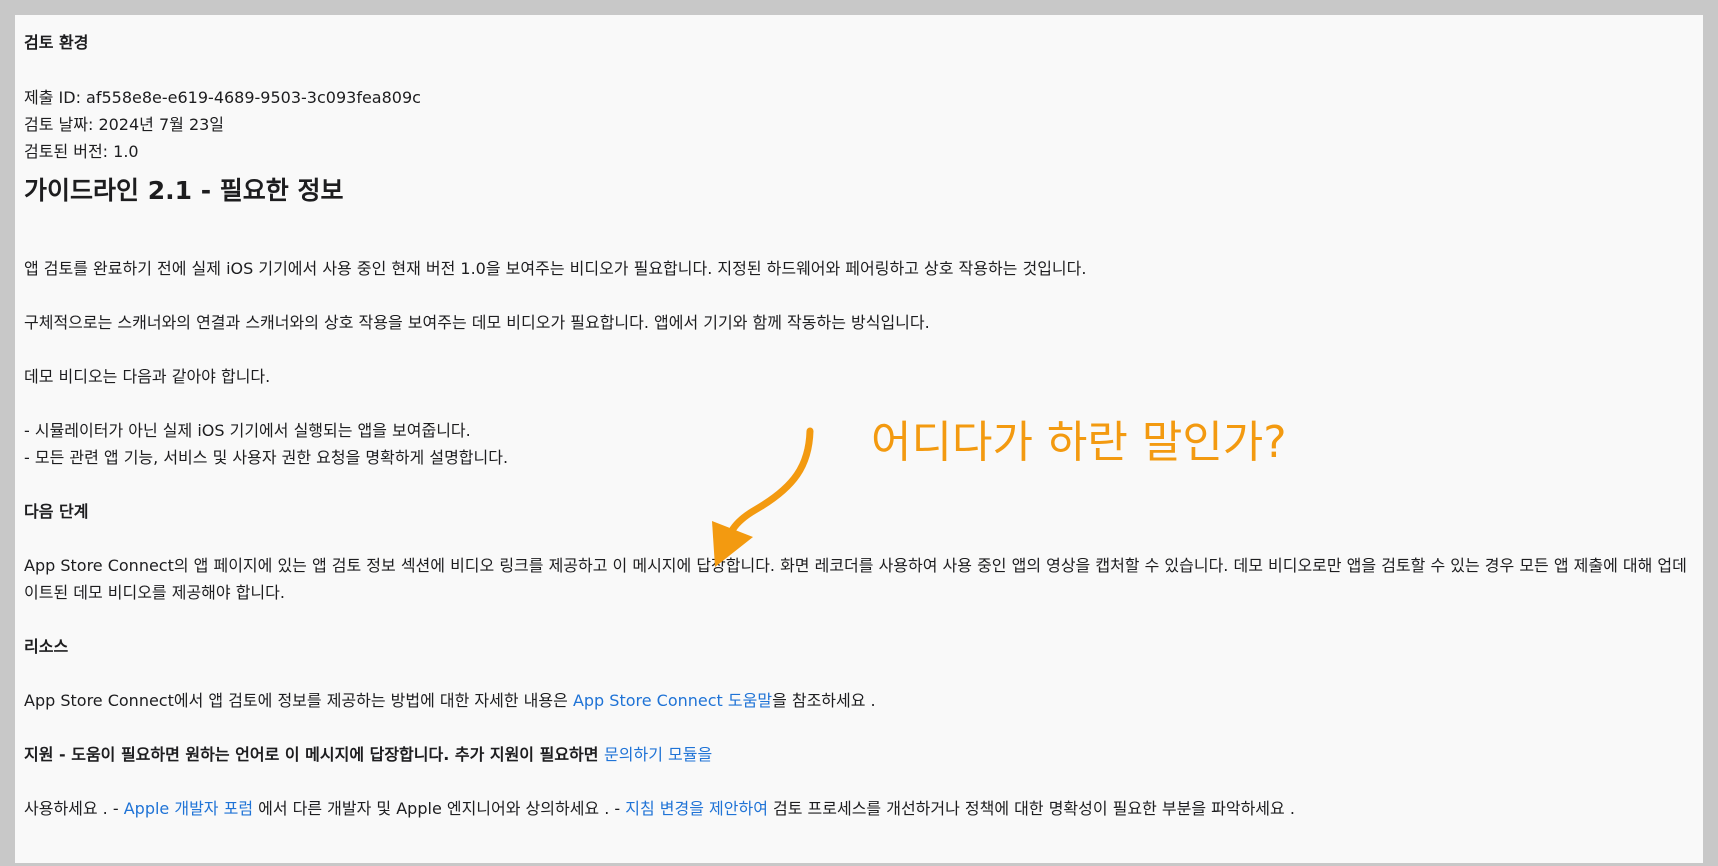 This screenshot has width=1718, height=866. What do you see at coordinates (56, 42) in the screenshot?
I see `review-env-heading: 검토 환경` at bounding box center [56, 42].